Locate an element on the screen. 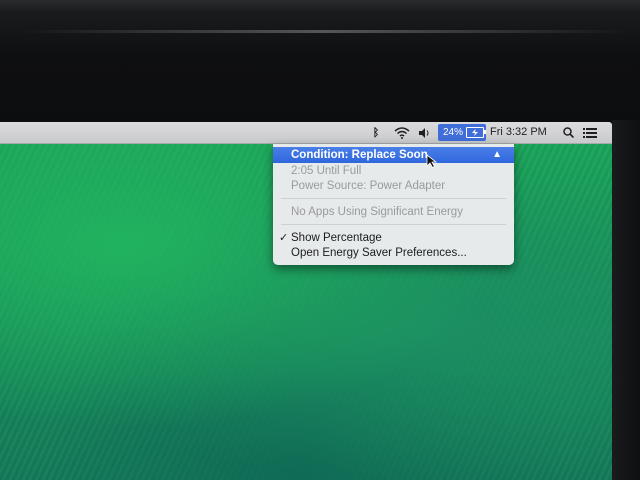  bluetooth-icon: ᛒ is located at coordinates (376, 132).